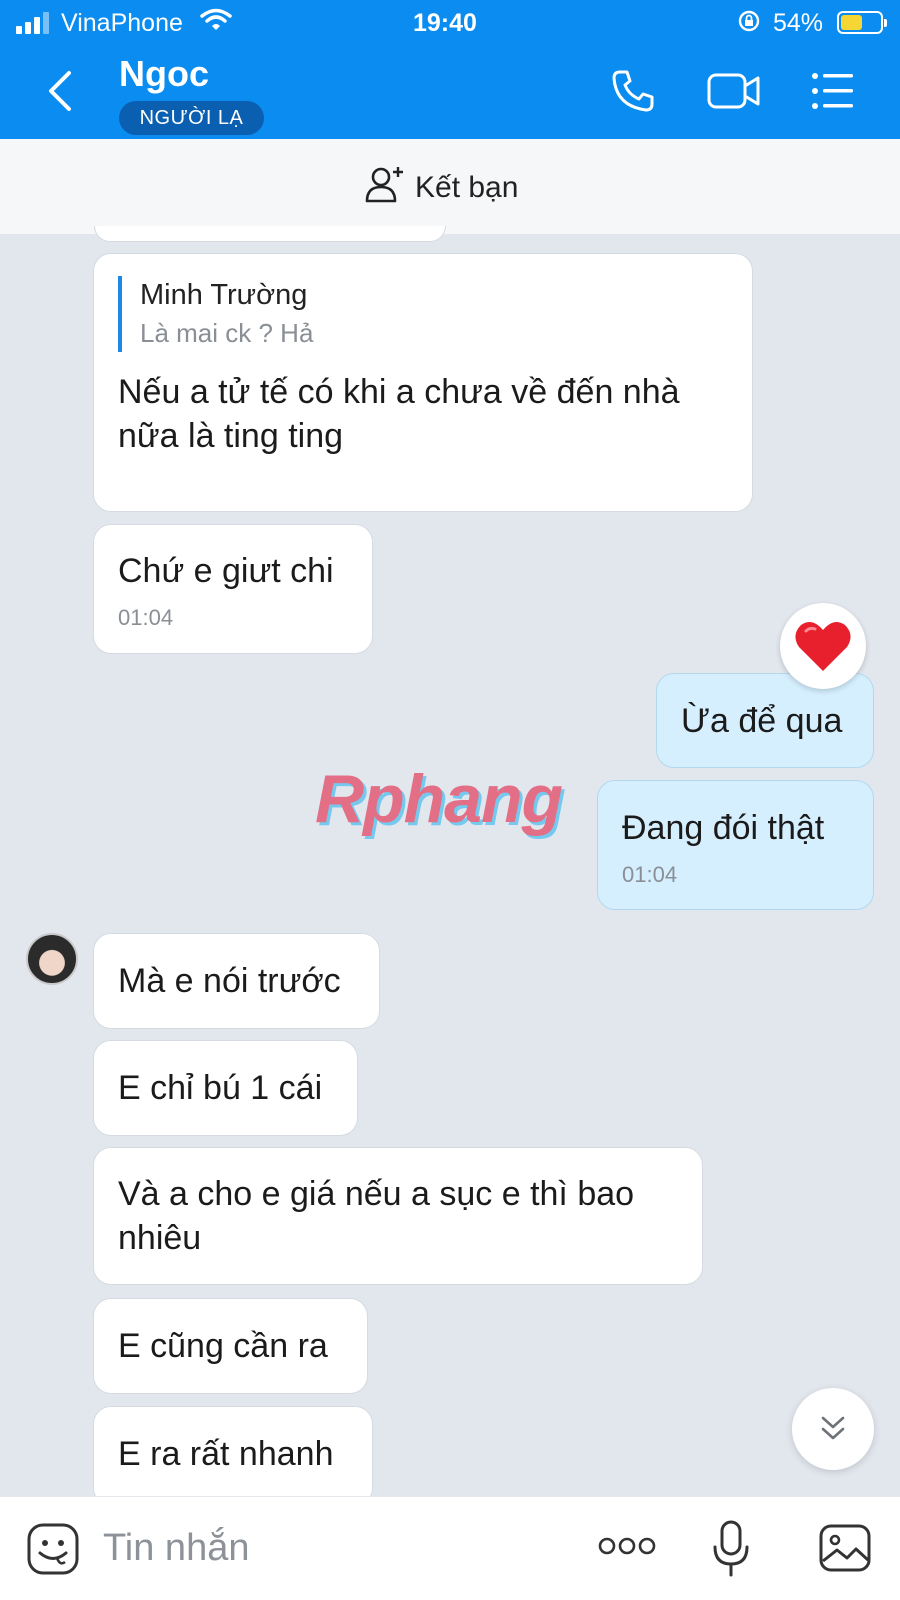 This screenshot has height=1600, width=900. Describe the element at coordinates (226, 571) in the screenshot. I see `message-text: Chứ e giưt chi` at that location.